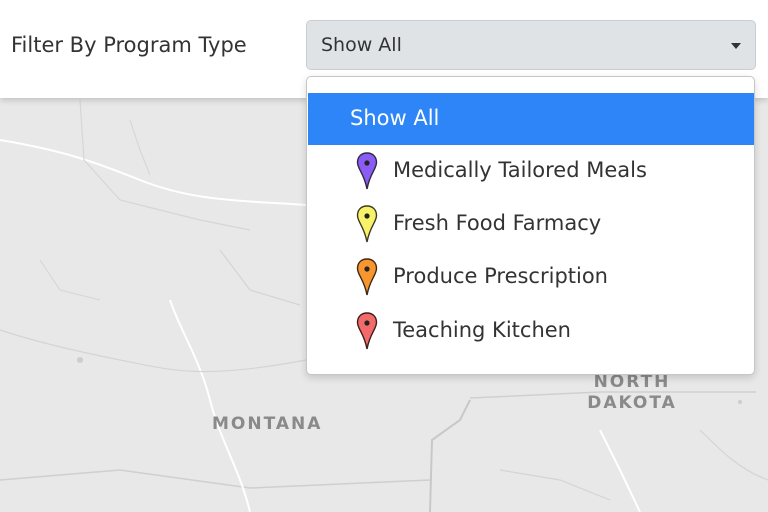  Describe the element at coordinates (531, 119) in the screenshot. I see `option-show-all: Show All` at that location.